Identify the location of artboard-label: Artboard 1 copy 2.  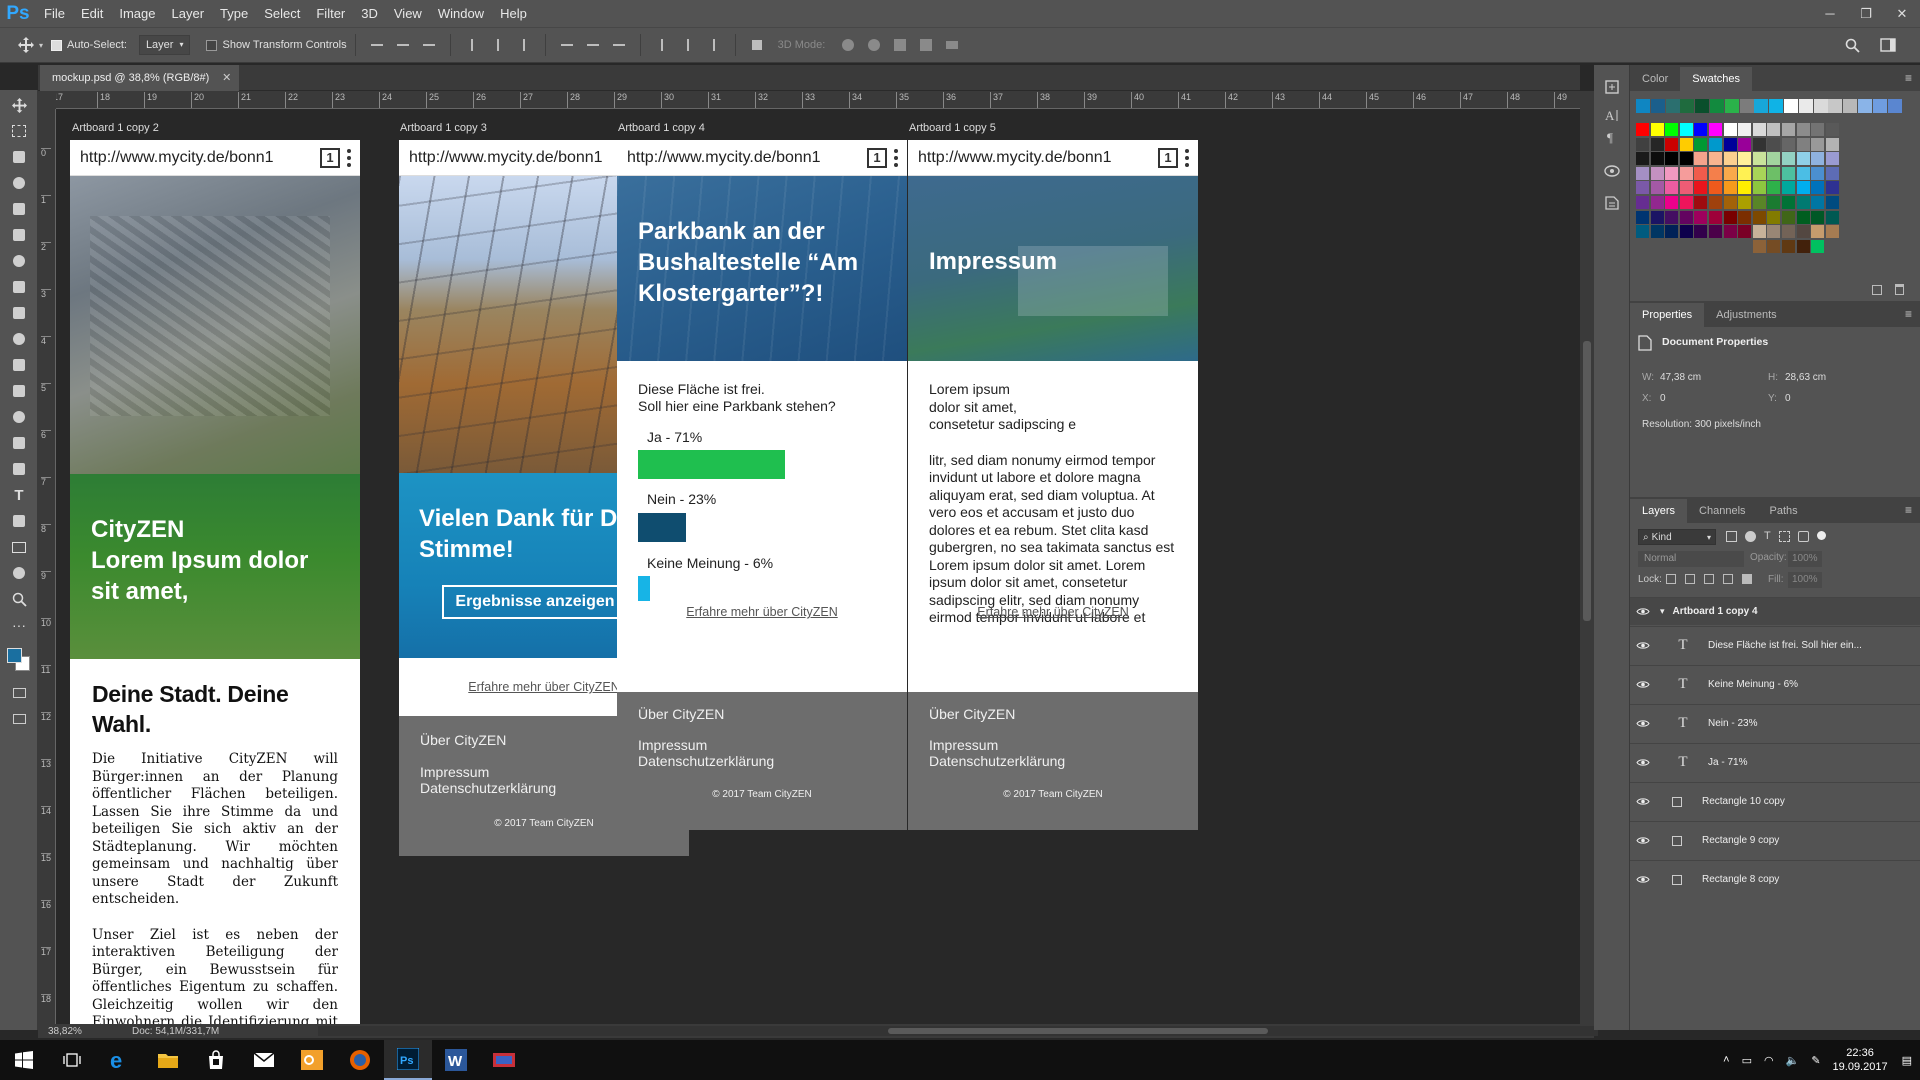
(115, 128).